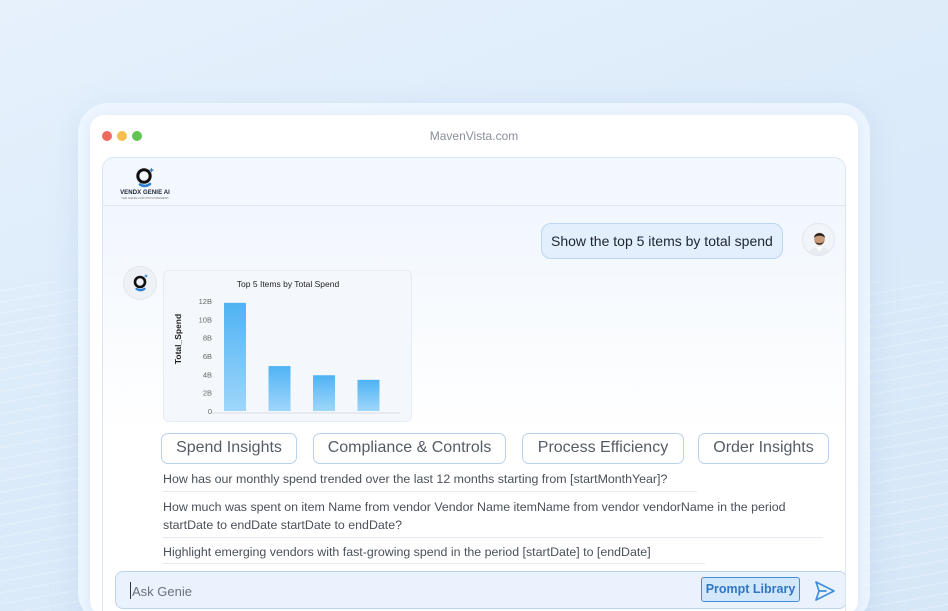  What do you see at coordinates (207, 374) in the screenshot?
I see `y-tick-label: 4B` at bounding box center [207, 374].